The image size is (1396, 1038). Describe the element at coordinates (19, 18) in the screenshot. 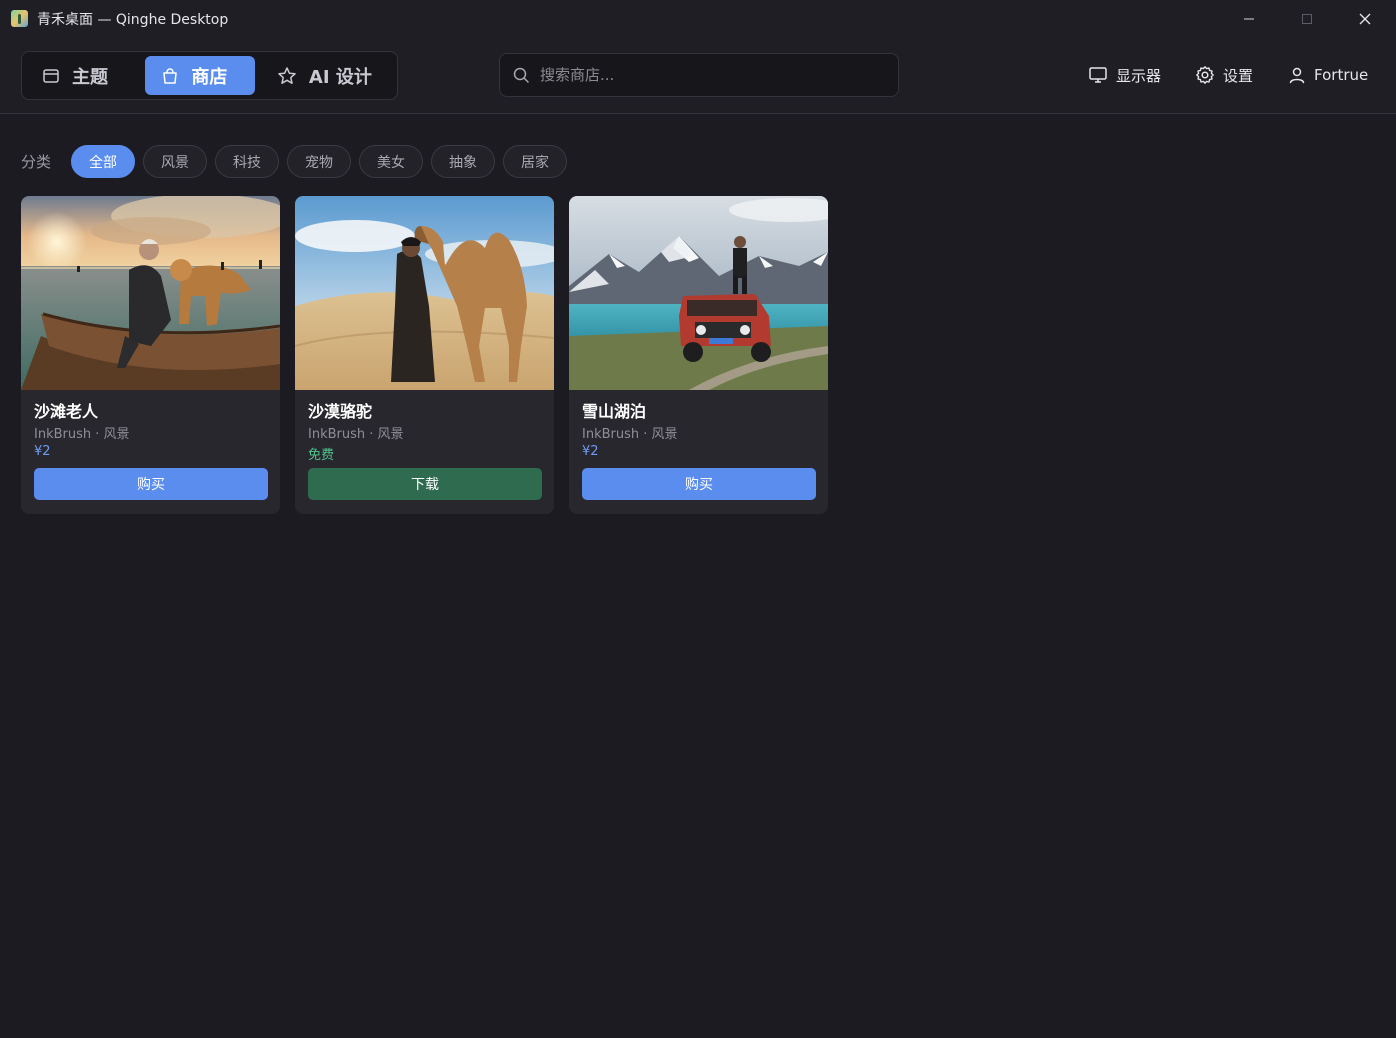

I see `app-icon` at that location.